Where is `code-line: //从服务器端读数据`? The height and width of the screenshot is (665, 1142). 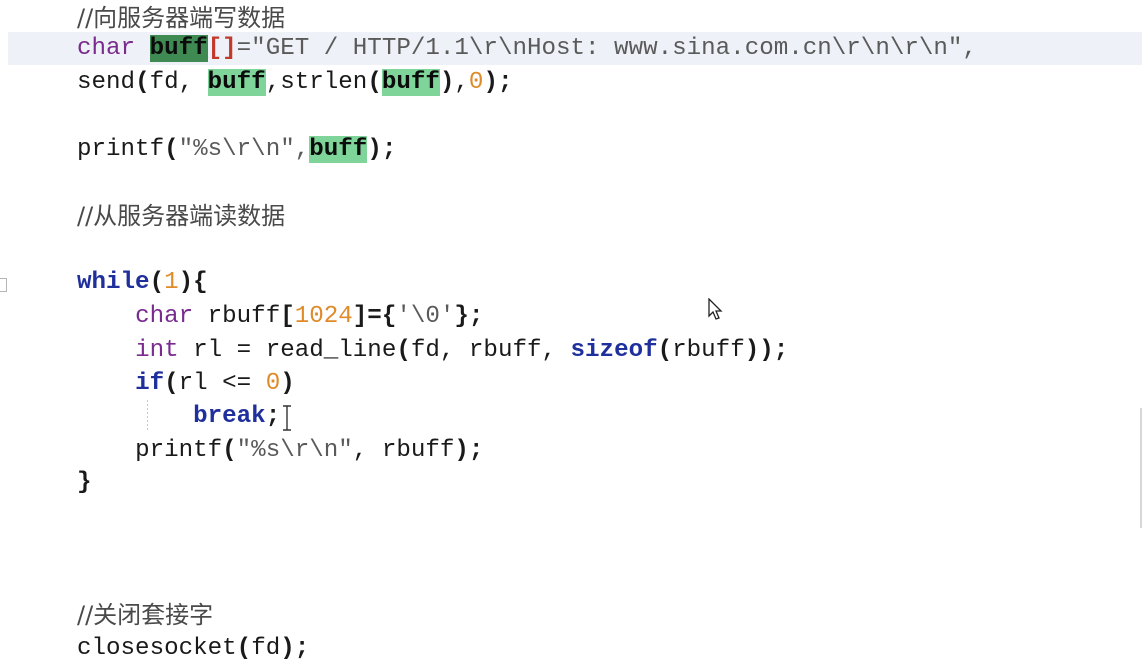
code-line: //从服务器端读数据 is located at coordinates (181, 216).